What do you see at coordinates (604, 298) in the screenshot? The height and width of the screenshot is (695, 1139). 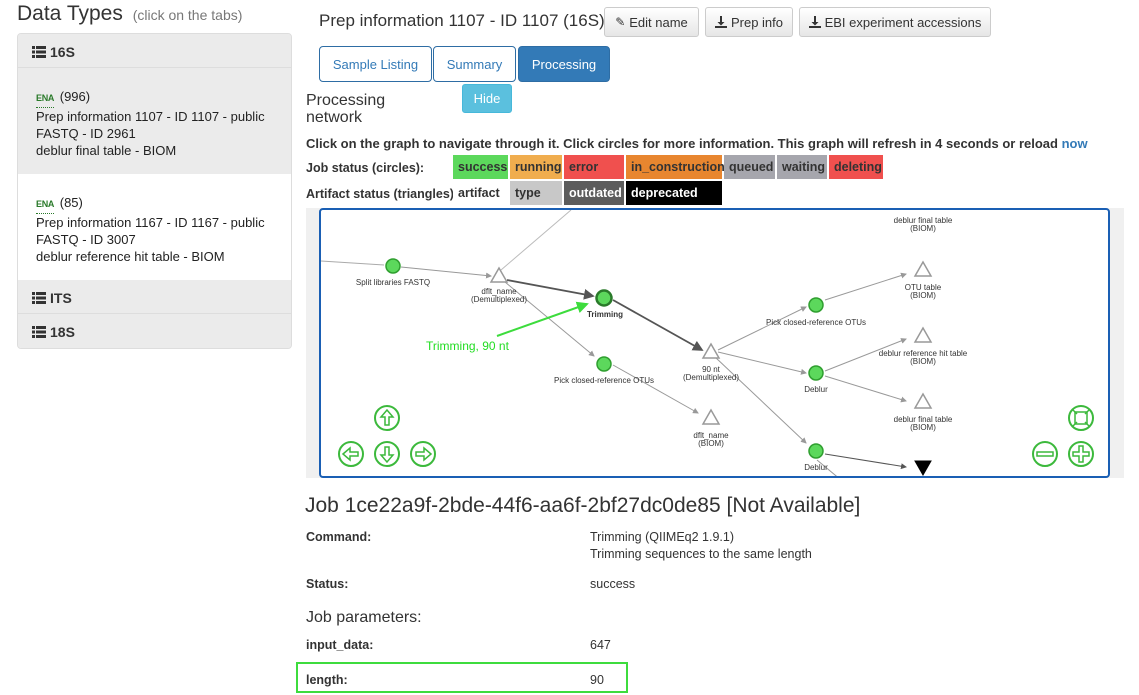 I see `job-node-trimming` at bounding box center [604, 298].